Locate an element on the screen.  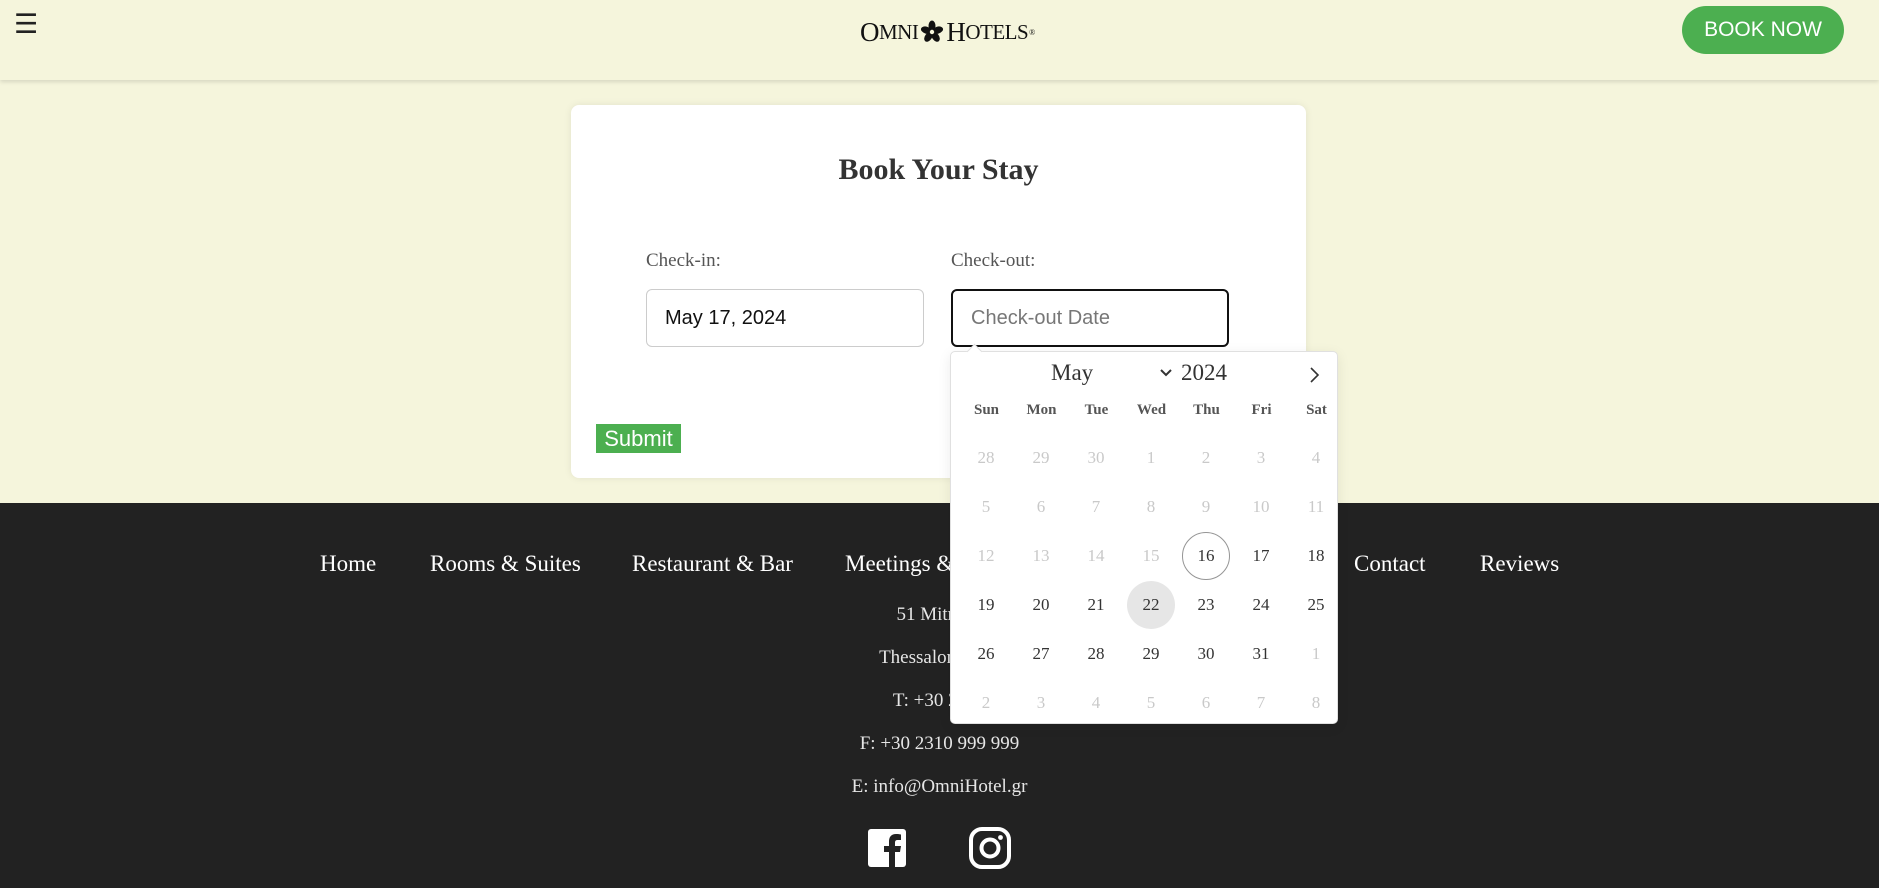
submit-button: Submit is located at coordinates (638, 438).